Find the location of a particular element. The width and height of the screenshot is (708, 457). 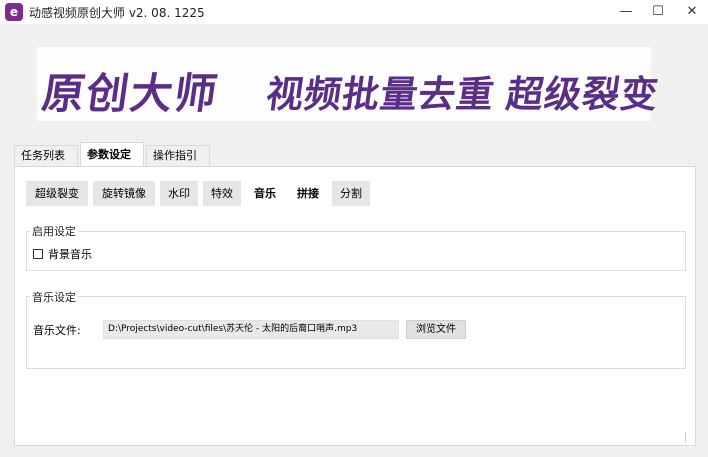

background-music-checkbox is located at coordinates (38, 254).